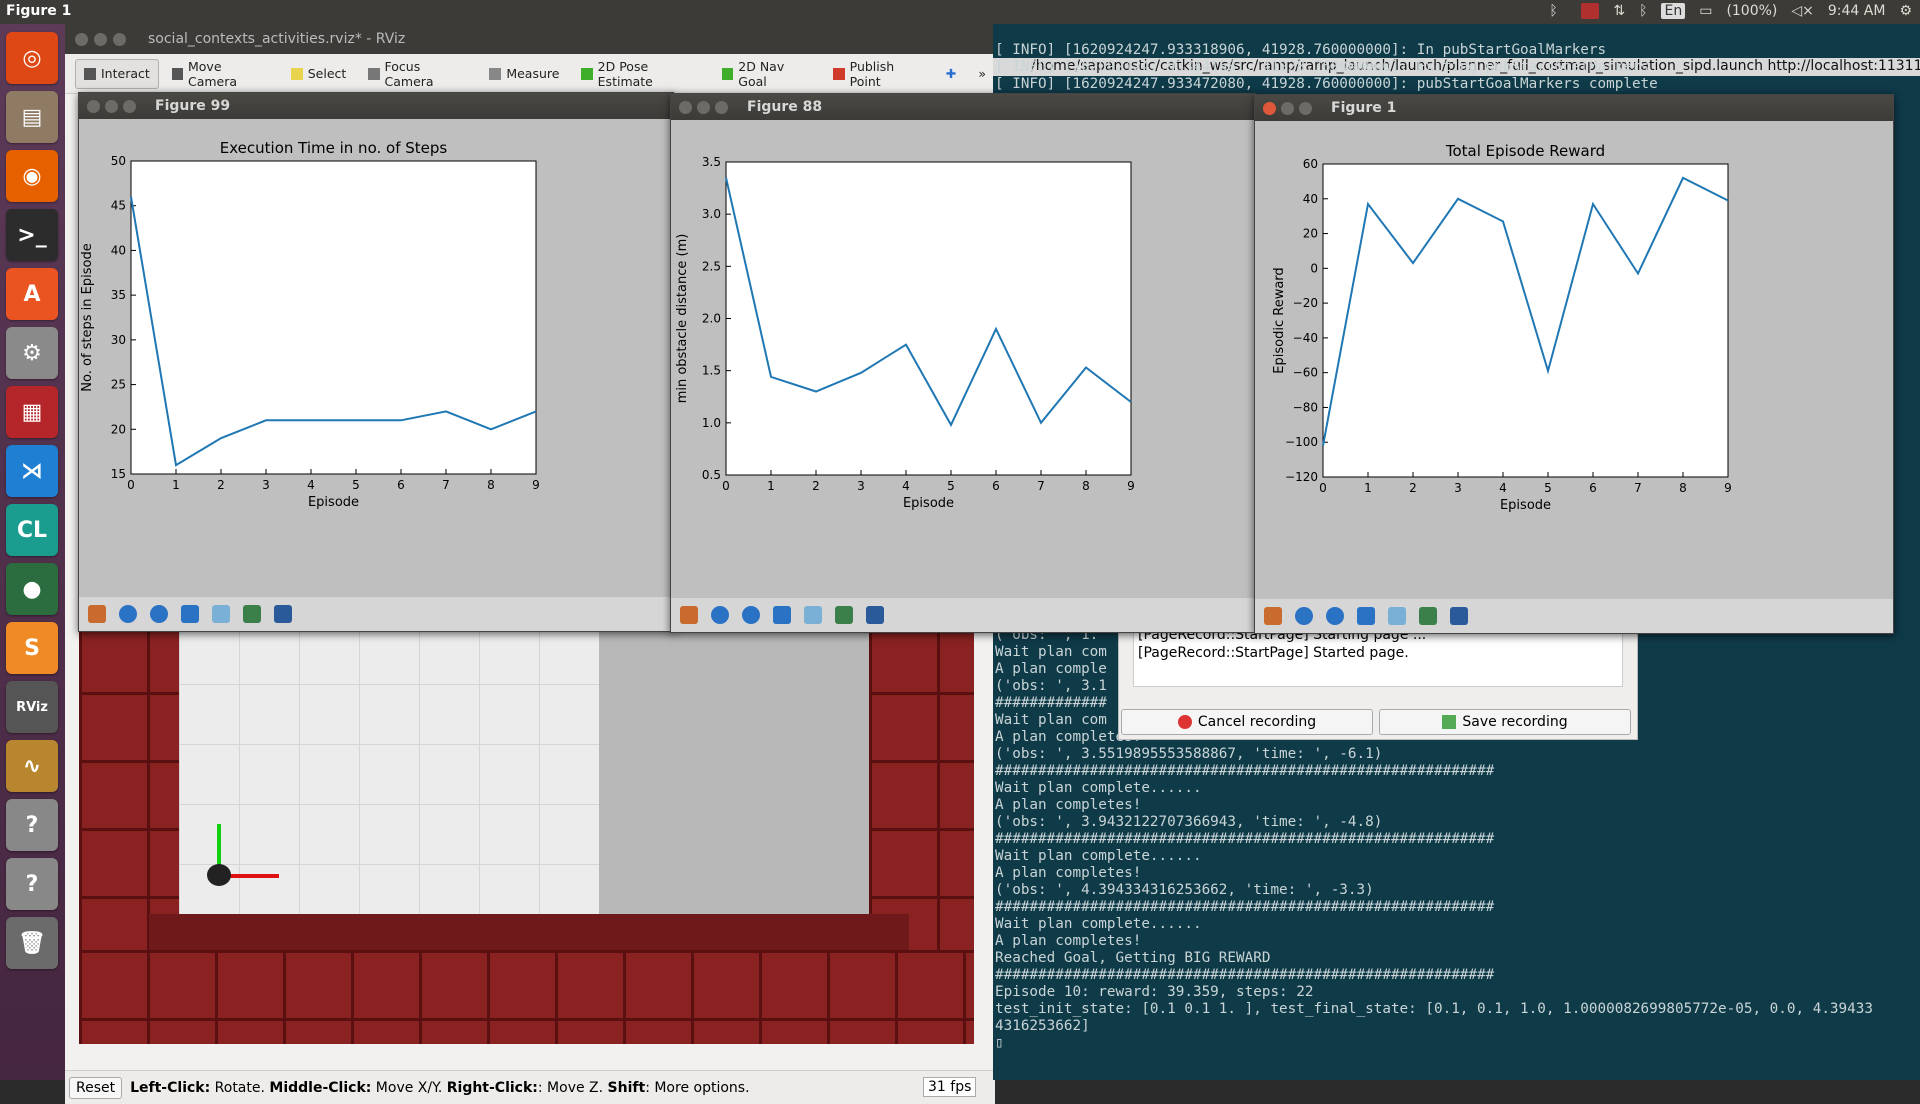  What do you see at coordinates (524, 74) in the screenshot?
I see `measure-tool: Measure` at bounding box center [524, 74].